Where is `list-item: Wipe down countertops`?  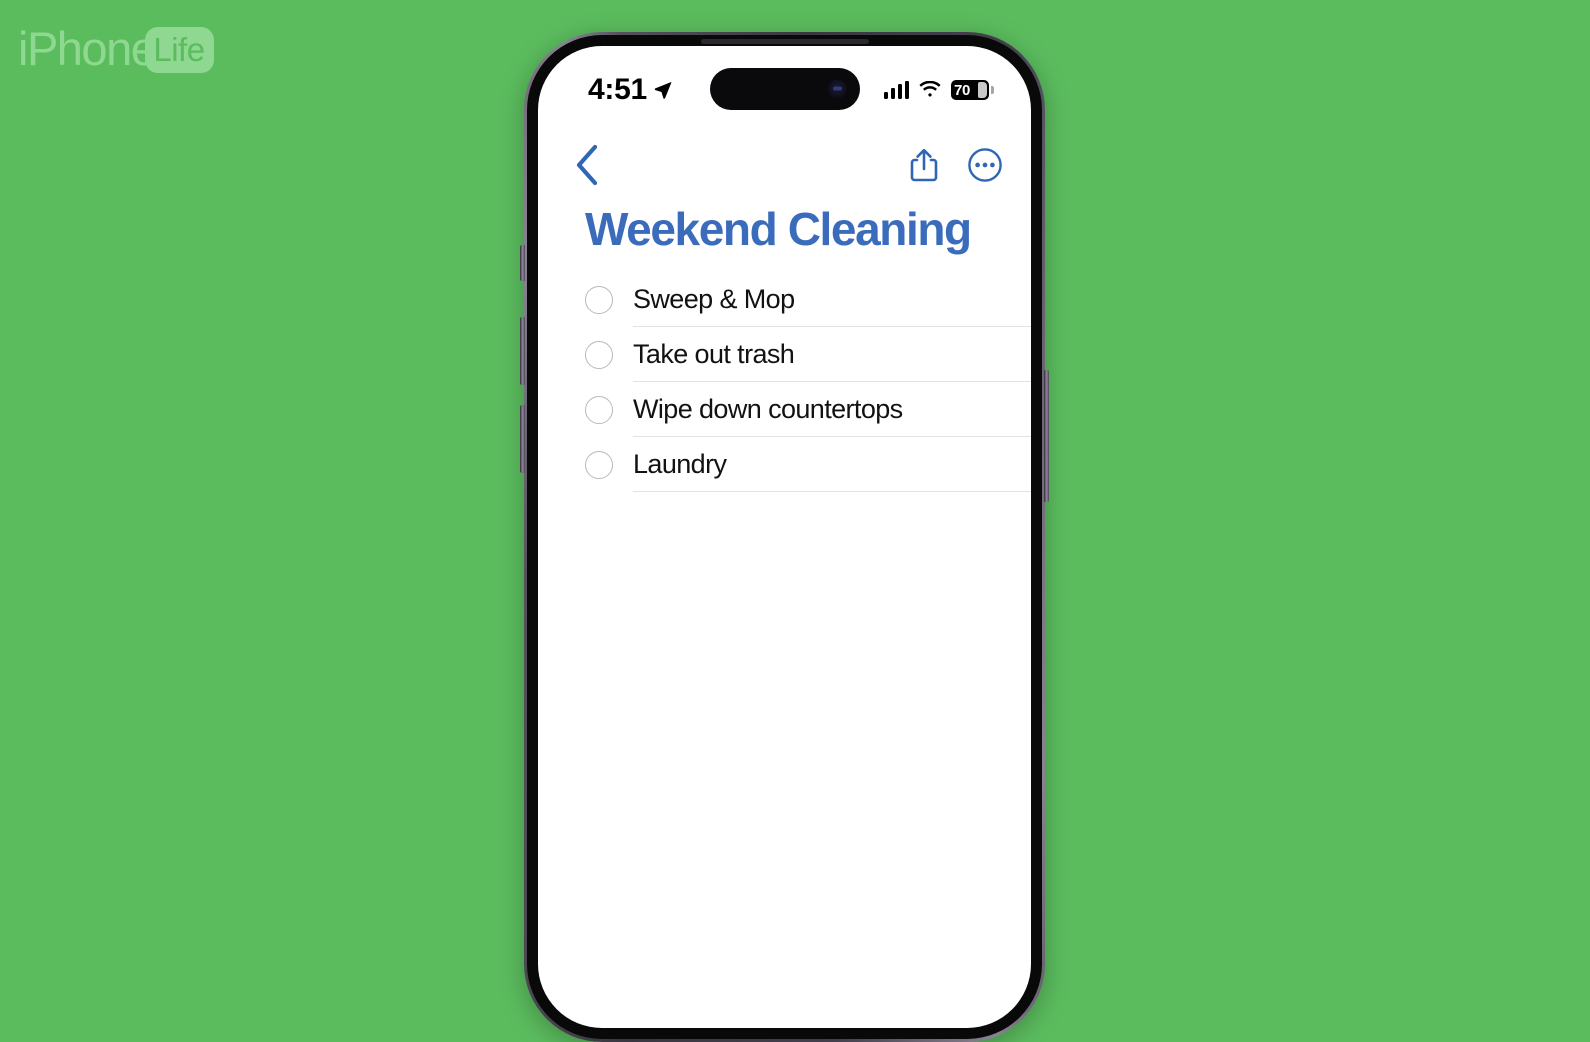 list-item: Wipe down countertops is located at coordinates (808, 409).